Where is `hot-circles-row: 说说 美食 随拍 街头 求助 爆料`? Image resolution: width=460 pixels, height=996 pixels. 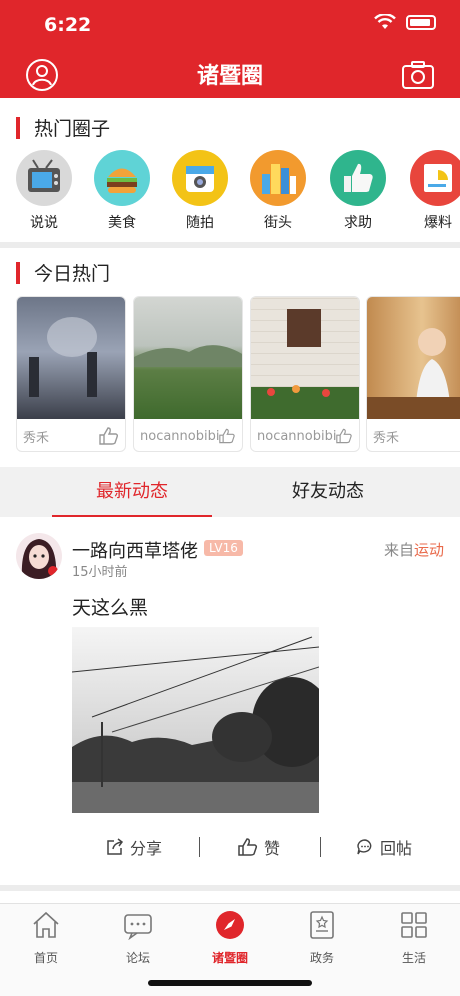 hot-circles-row: 说说 美食 随拍 街头 求助 爆料 is located at coordinates (230, 195).